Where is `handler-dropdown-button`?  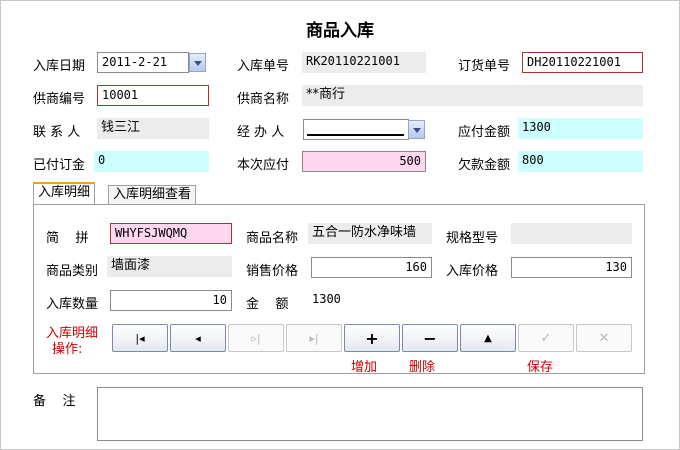 handler-dropdown-button is located at coordinates (416, 129).